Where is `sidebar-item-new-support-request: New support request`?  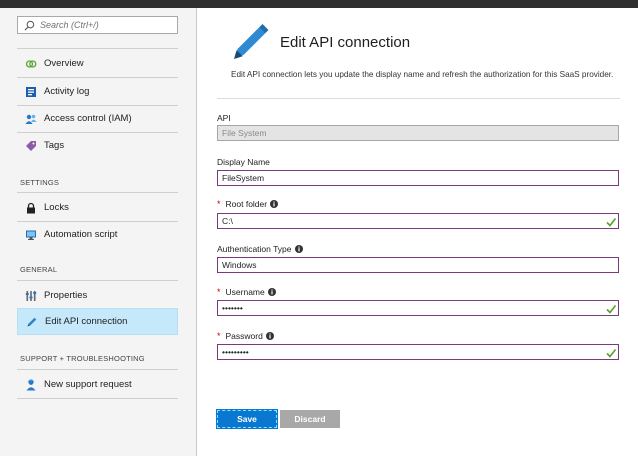
sidebar-item-new-support-request: New support request is located at coordinates (97, 384).